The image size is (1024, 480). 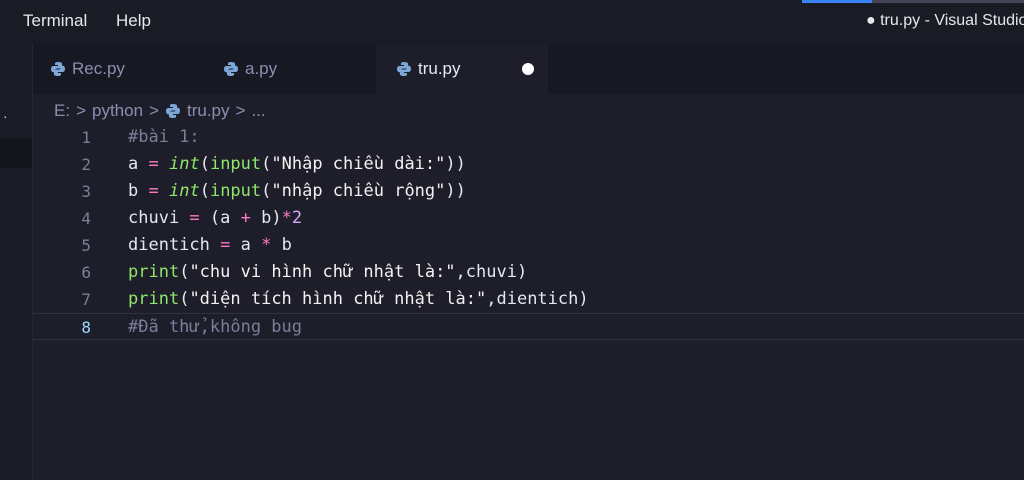 I want to click on tab-bar: Rec.py a.py tru.py, so click(x=528, y=69).